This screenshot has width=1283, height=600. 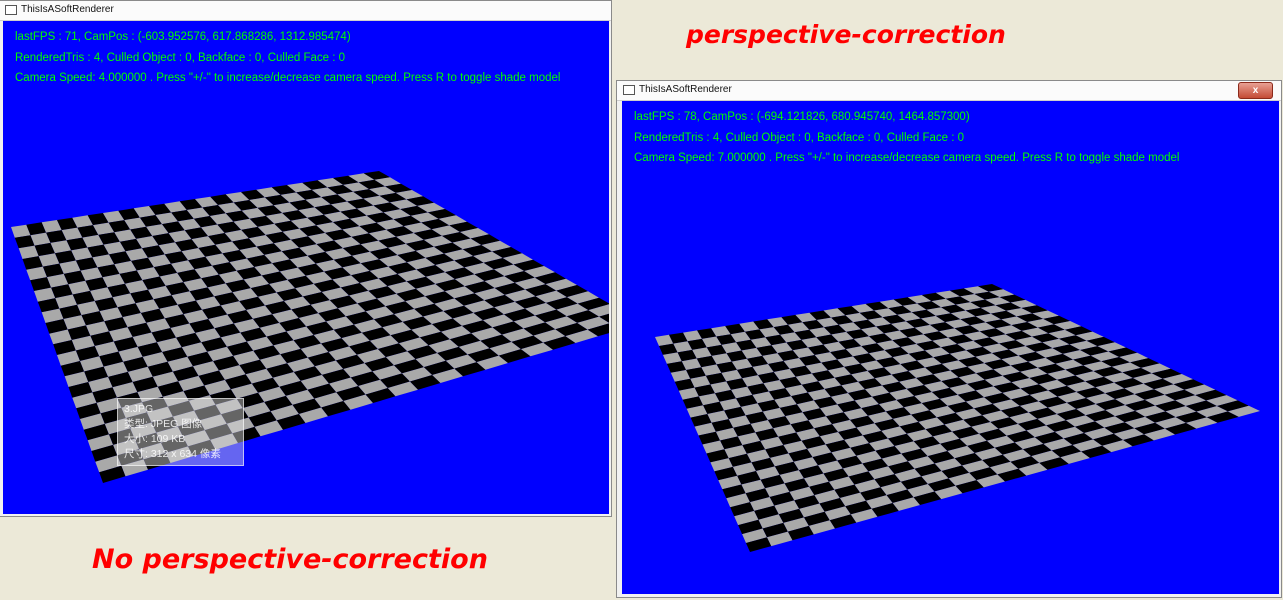 I want to click on caption-perspective-correction: perspective-correction, so click(x=846, y=34).